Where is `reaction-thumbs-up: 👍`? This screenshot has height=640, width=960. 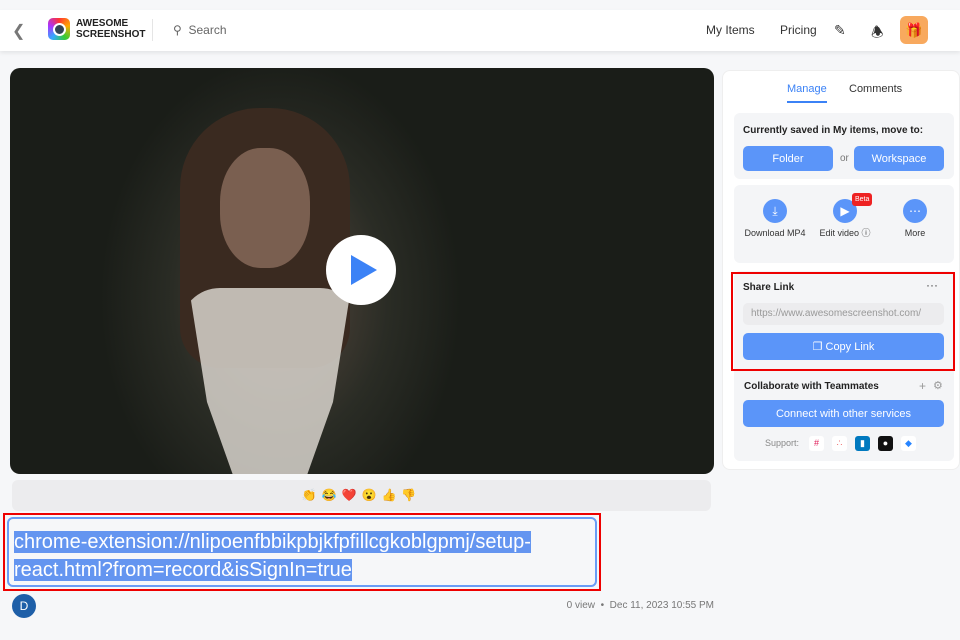
reaction-thumbs-up: 👍 is located at coordinates (391, 495).